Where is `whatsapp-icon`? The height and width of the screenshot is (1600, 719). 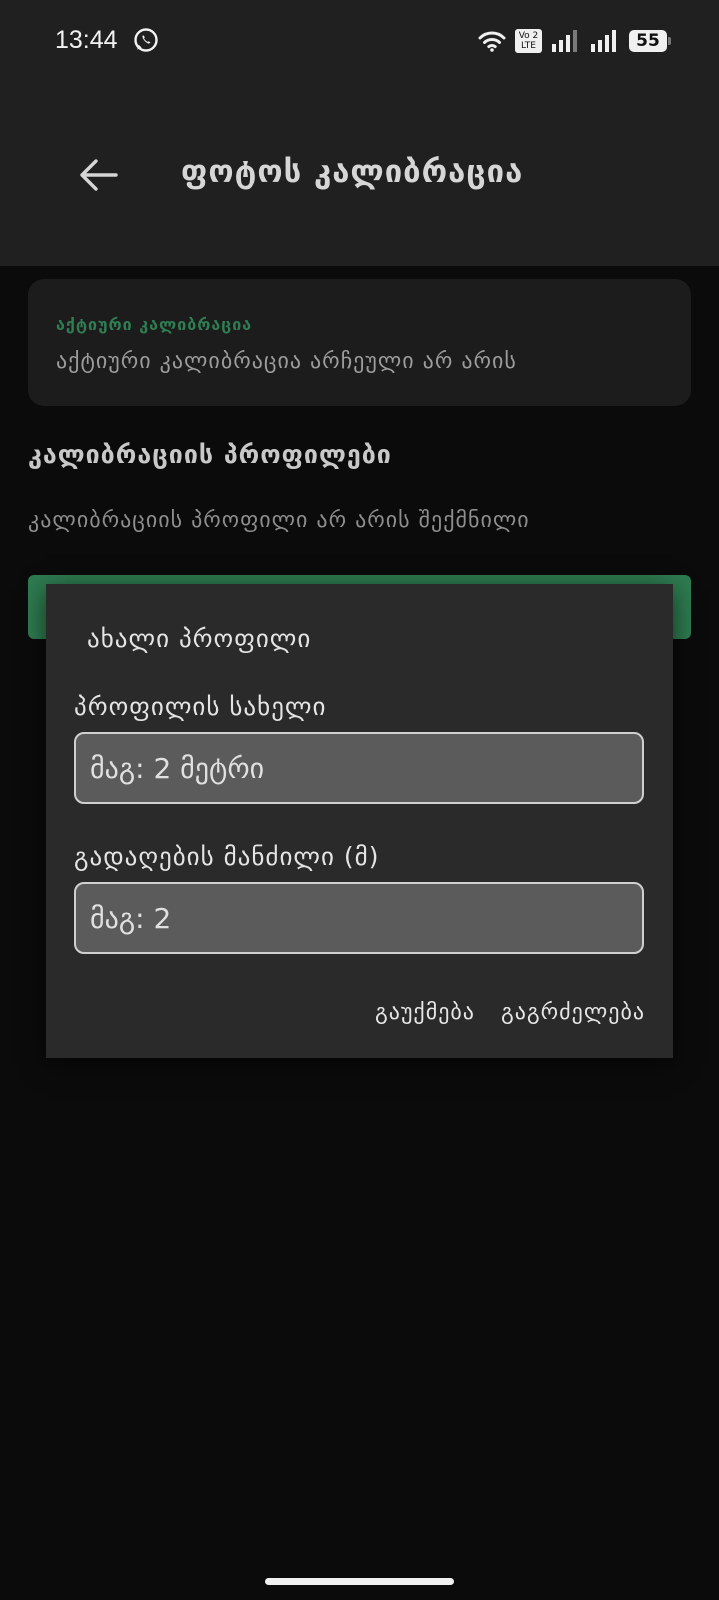 whatsapp-icon is located at coordinates (146, 40).